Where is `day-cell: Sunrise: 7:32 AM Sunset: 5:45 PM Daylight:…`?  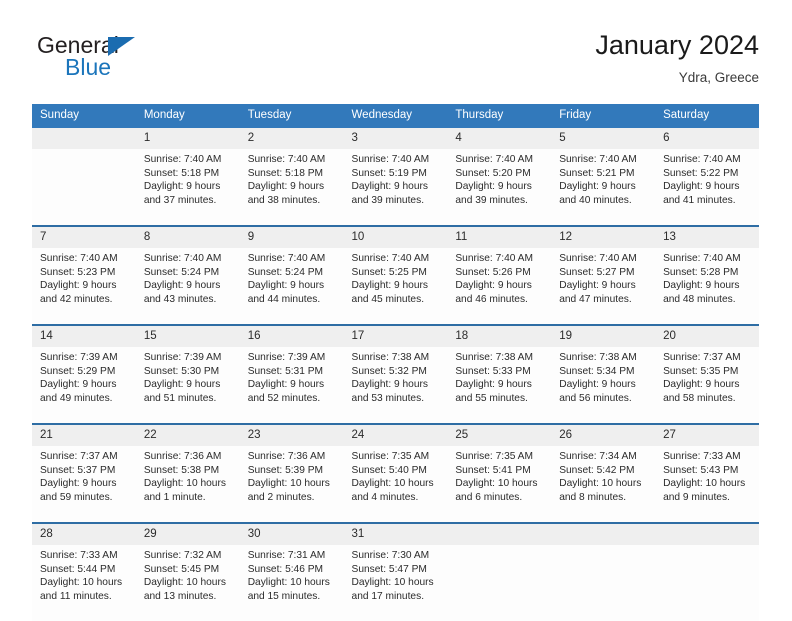 day-cell: Sunrise: 7:32 AM Sunset: 5:45 PM Daylight:… is located at coordinates (187, 583).